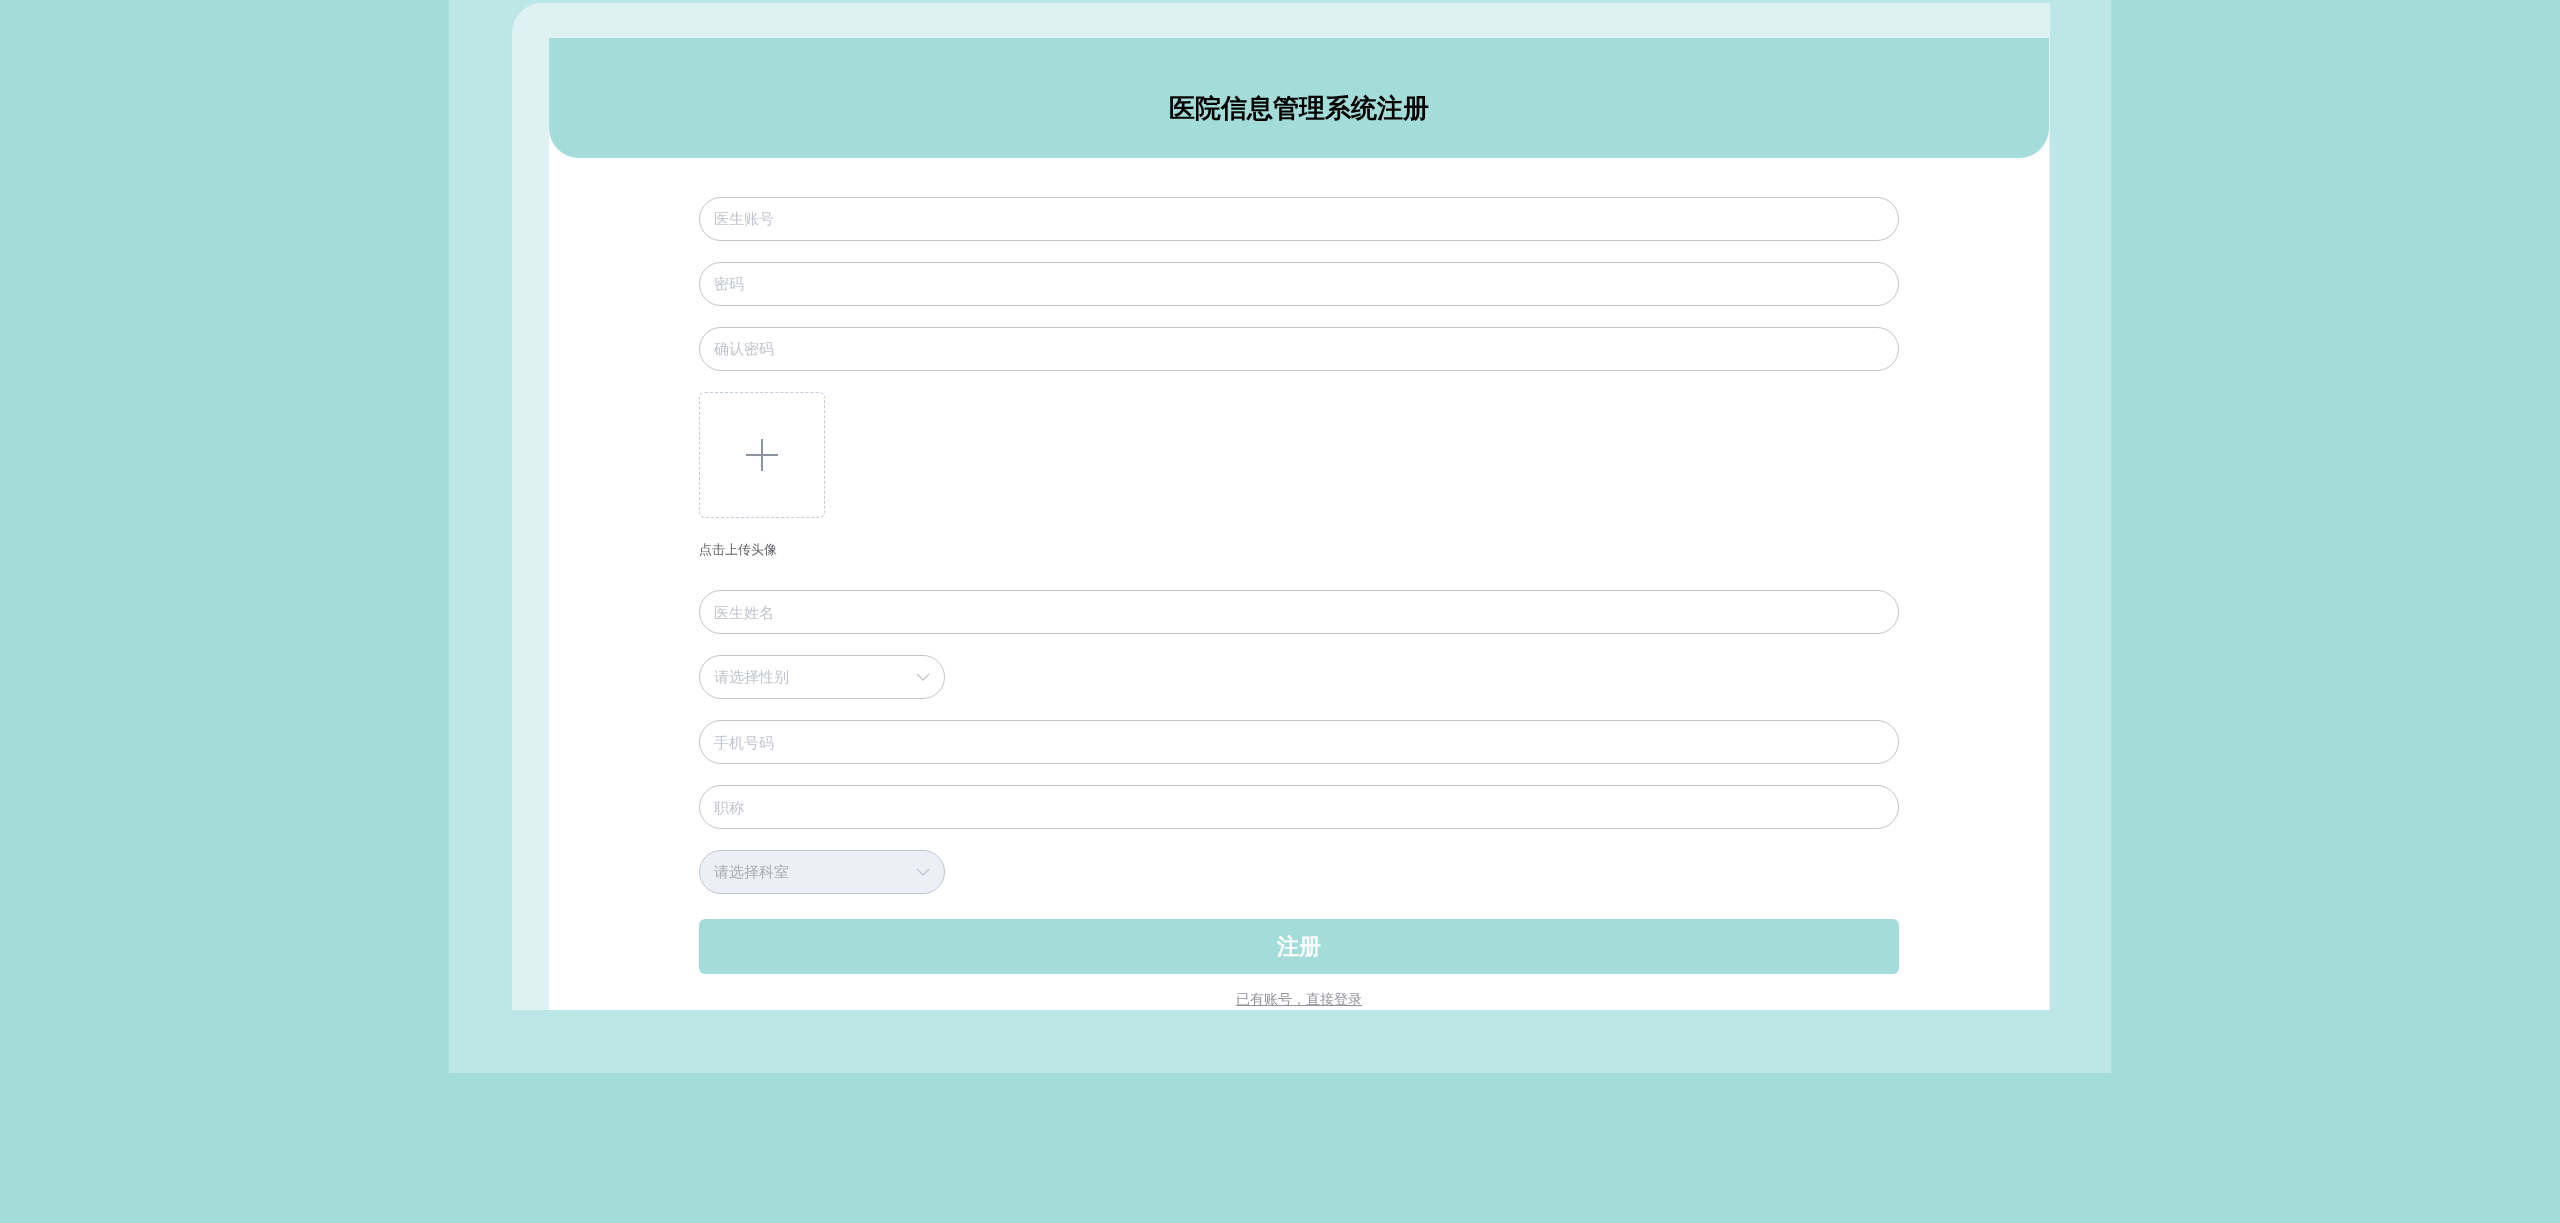 Image resolution: width=2560 pixels, height=1223 pixels. I want to click on text-field: 医生姓名, so click(1299, 612).